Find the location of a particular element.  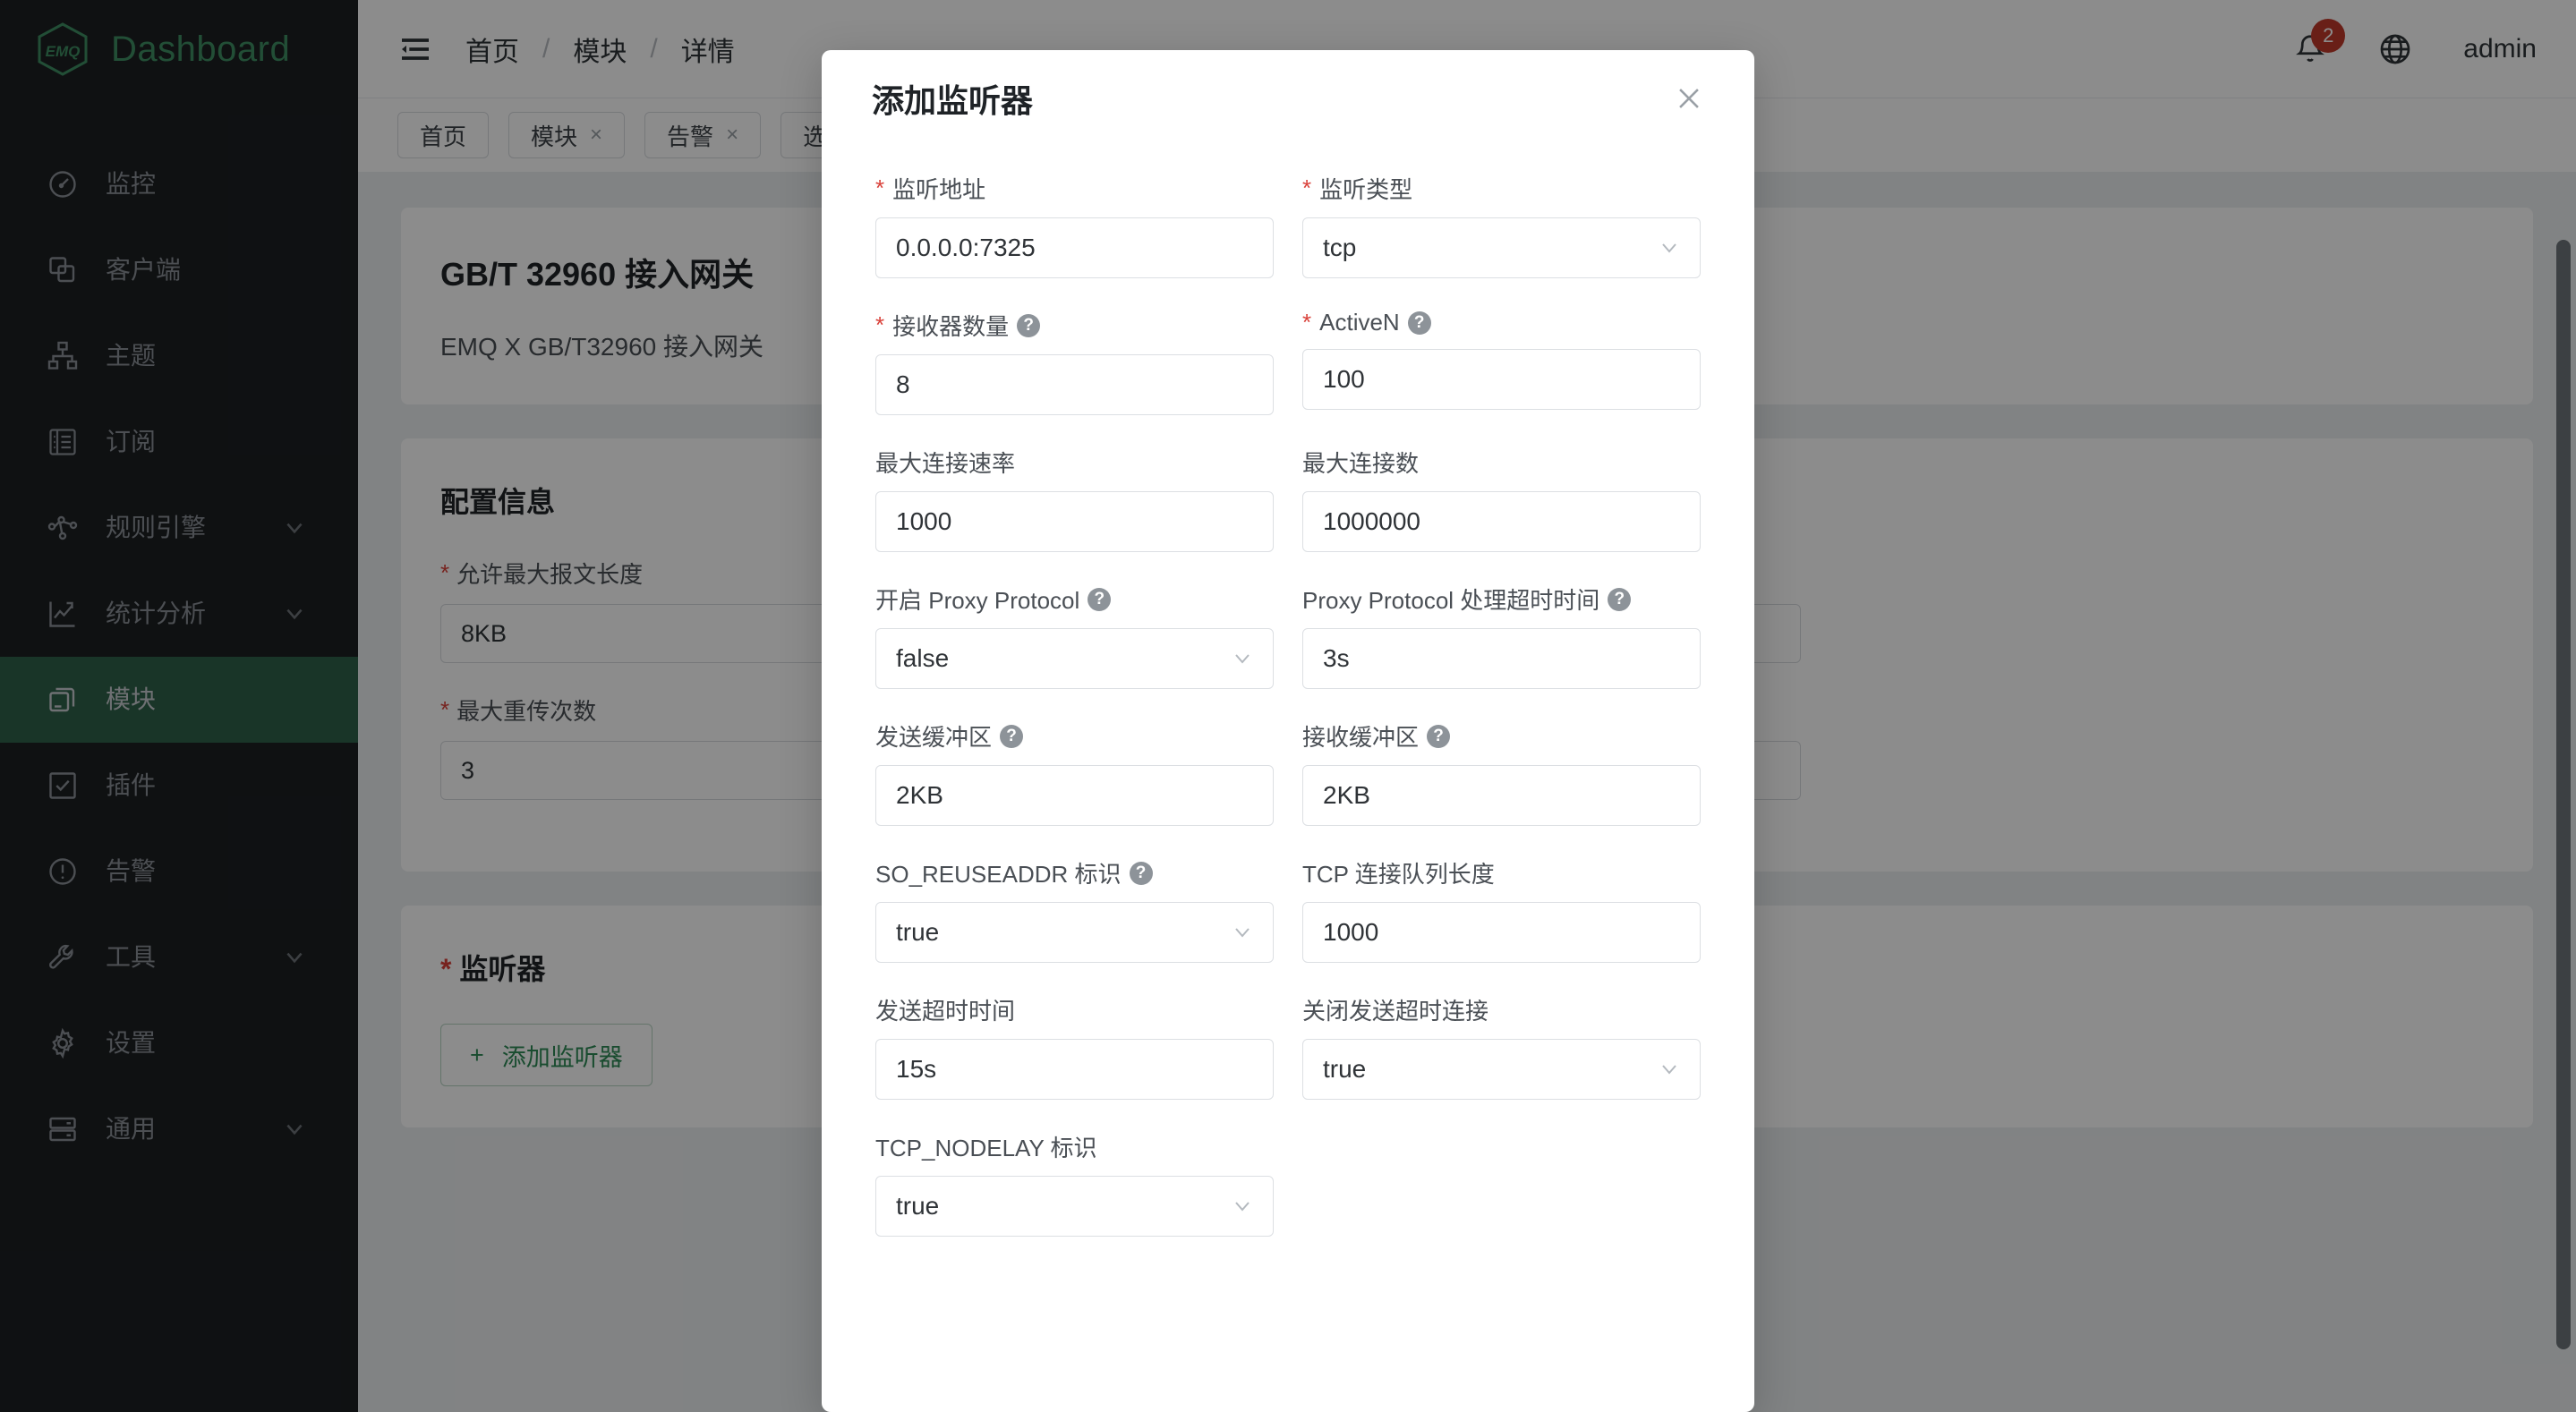

max-conn-rate-input: 1000 is located at coordinates (1074, 522).